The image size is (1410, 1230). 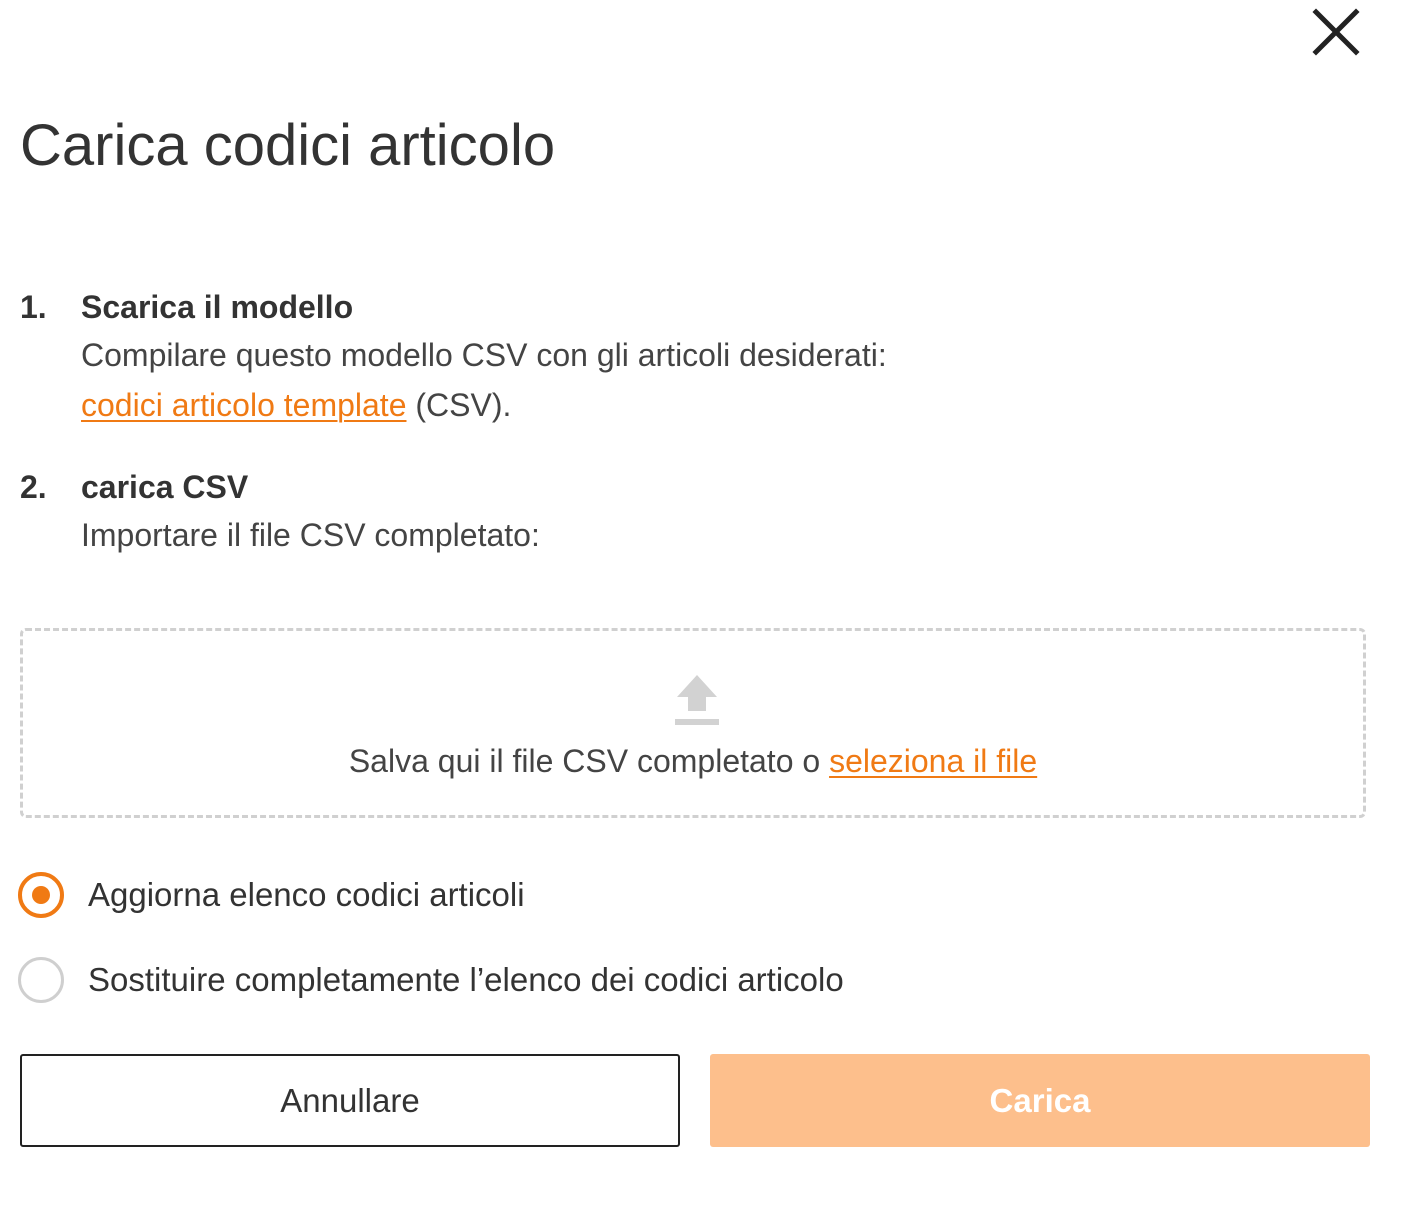 I want to click on cancel-button: Annullare, so click(x=350, y=1100).